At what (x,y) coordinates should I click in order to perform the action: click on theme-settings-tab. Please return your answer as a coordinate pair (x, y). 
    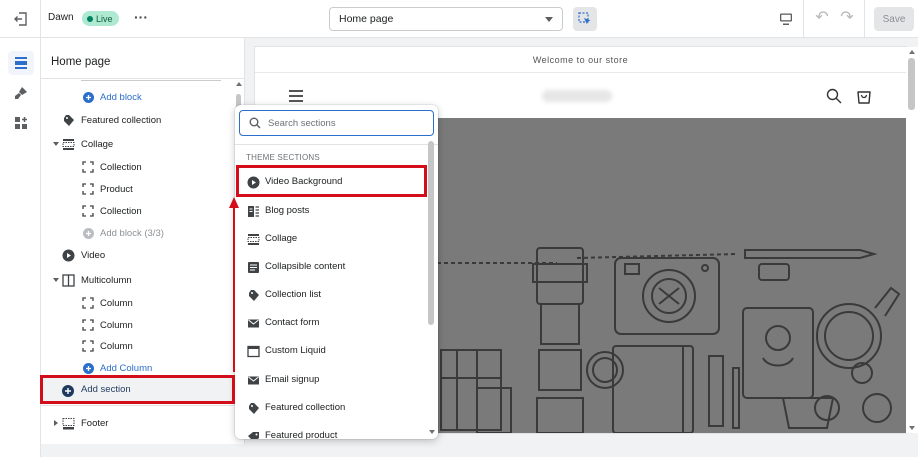
    Looking at the image, I should click on (21, 93).